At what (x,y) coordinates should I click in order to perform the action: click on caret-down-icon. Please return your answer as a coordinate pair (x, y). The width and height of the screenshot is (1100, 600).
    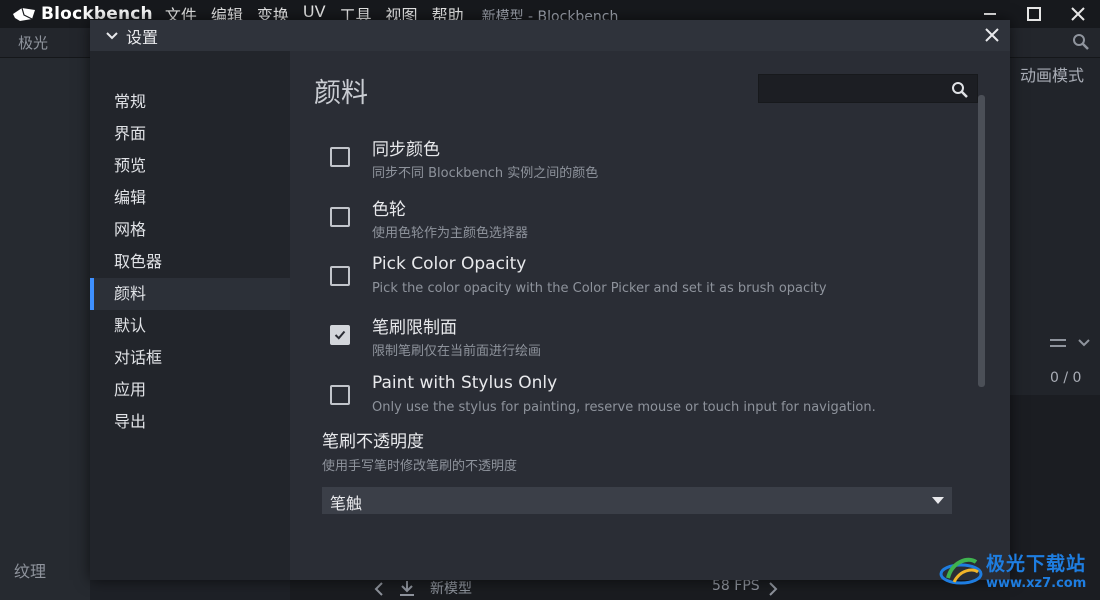
    Looking at the image, I should click on (938, 500).